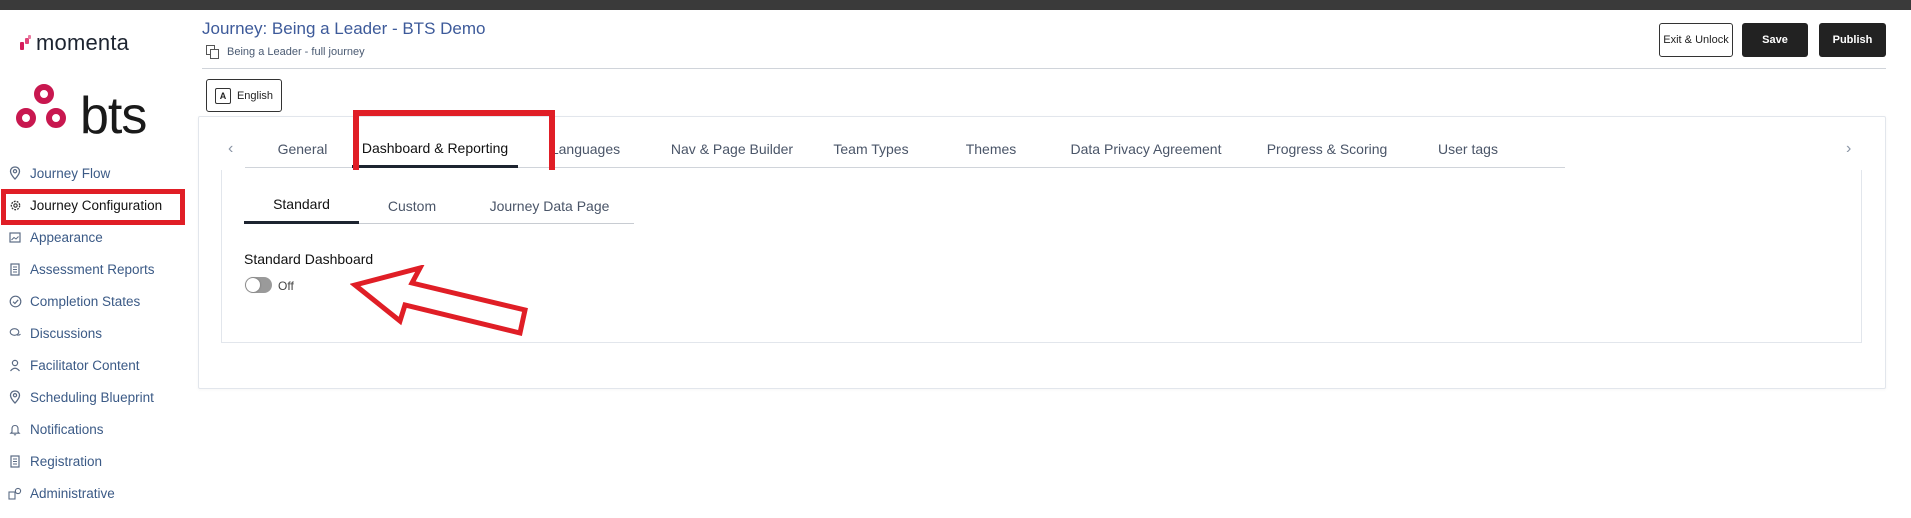 The image size is (1911, 518). I want to click on language-button: A English, so click(244, 95).